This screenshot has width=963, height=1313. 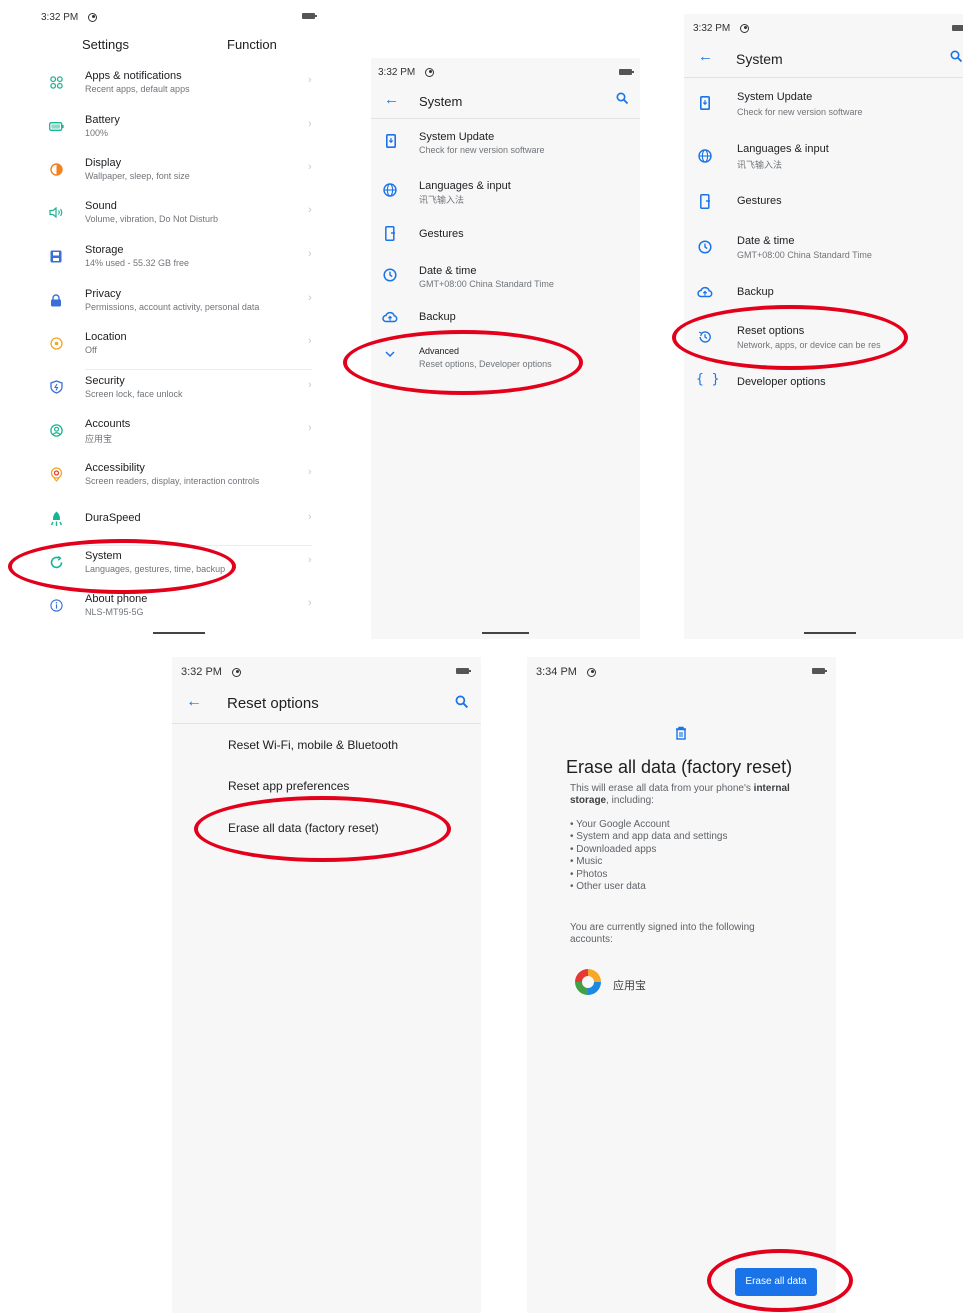 I want to click on highlight-erase-button, so click(x=780, y=1280).